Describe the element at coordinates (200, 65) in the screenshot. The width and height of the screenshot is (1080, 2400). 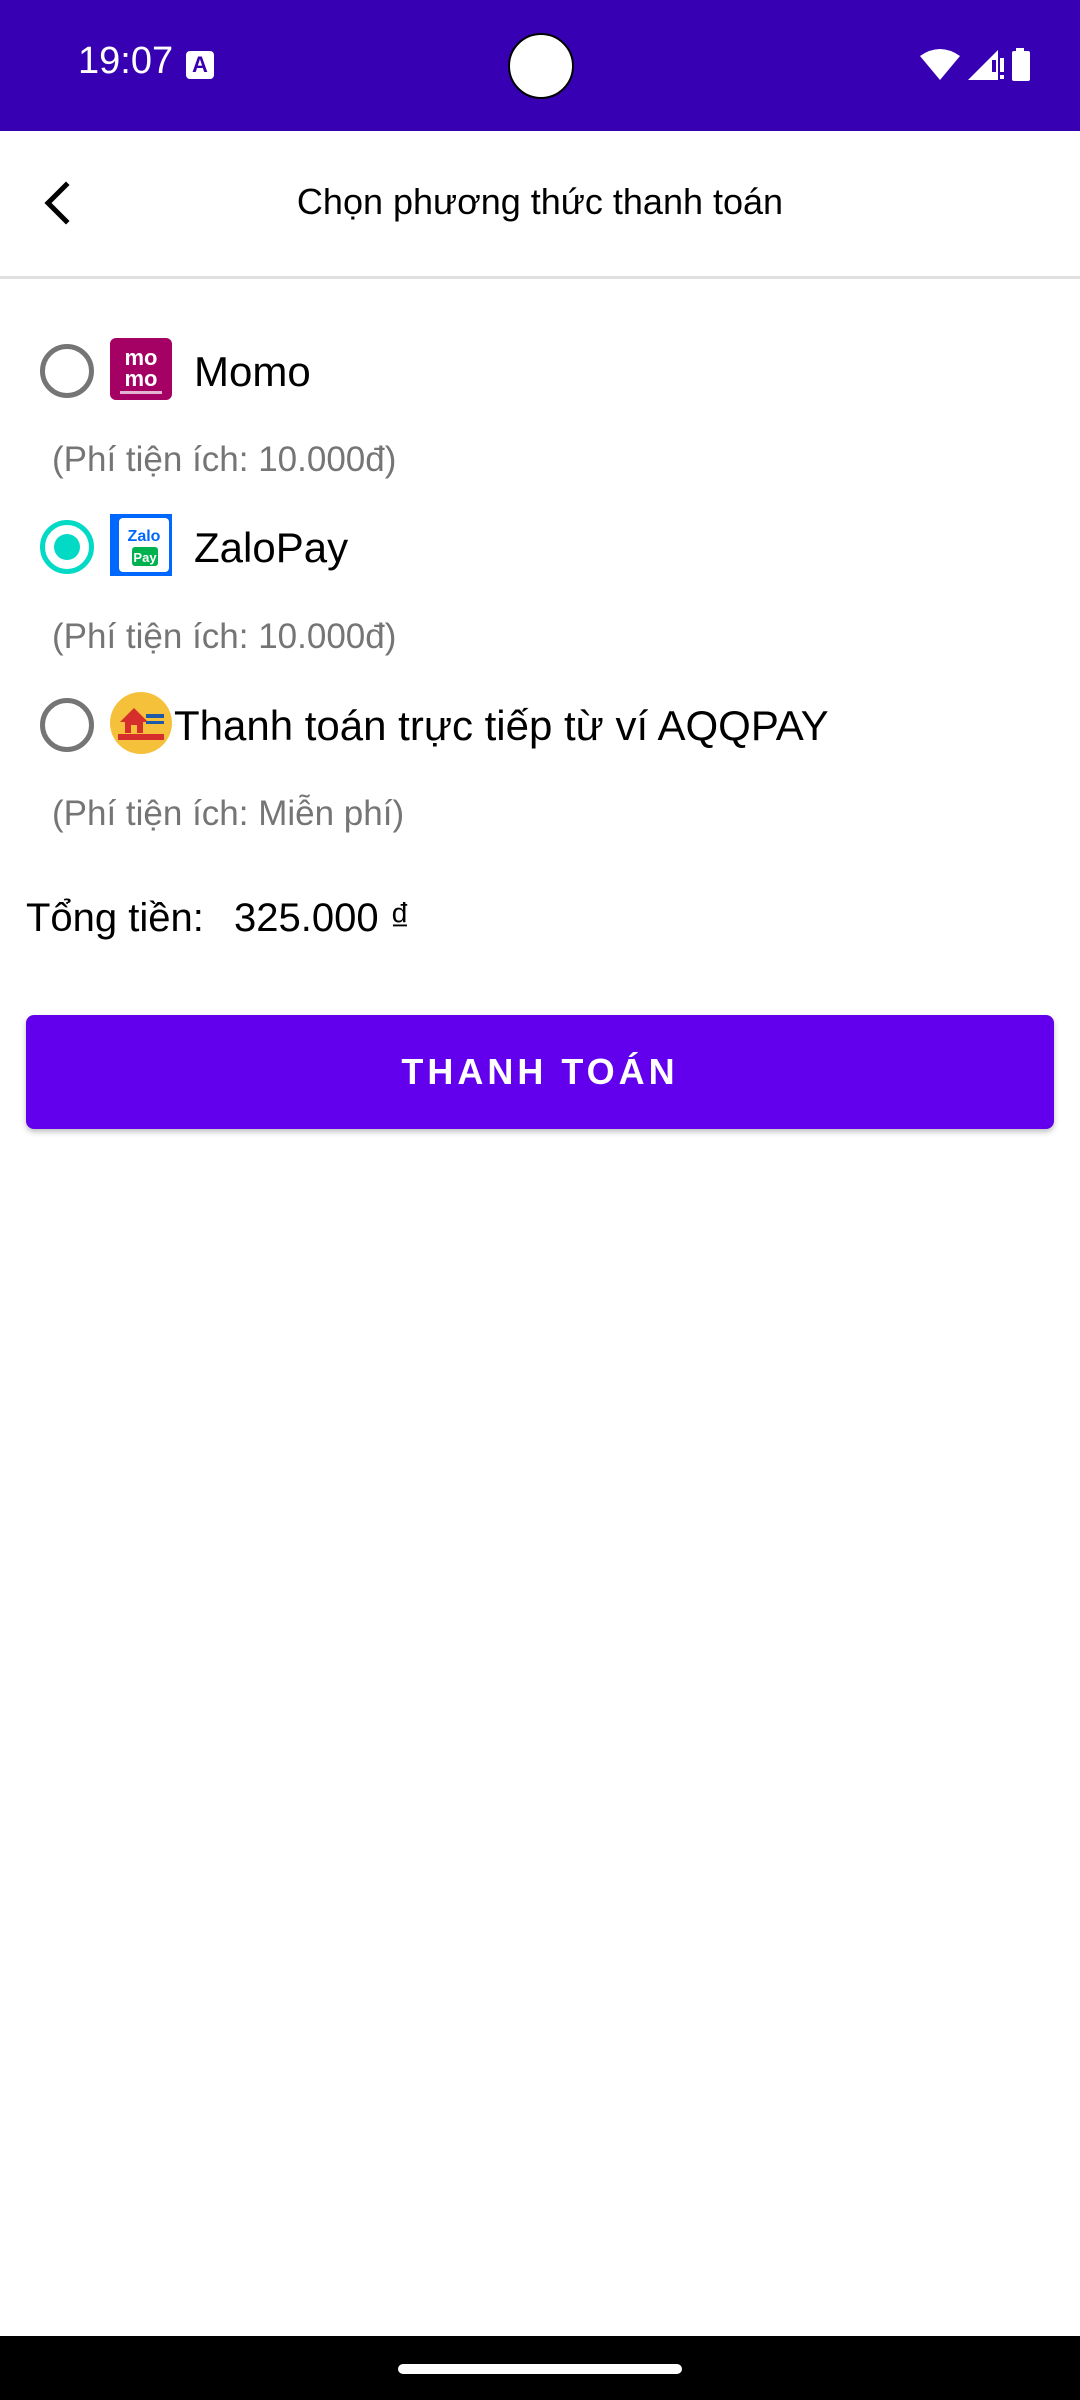
I see `notification-a-icon: A` at that location.